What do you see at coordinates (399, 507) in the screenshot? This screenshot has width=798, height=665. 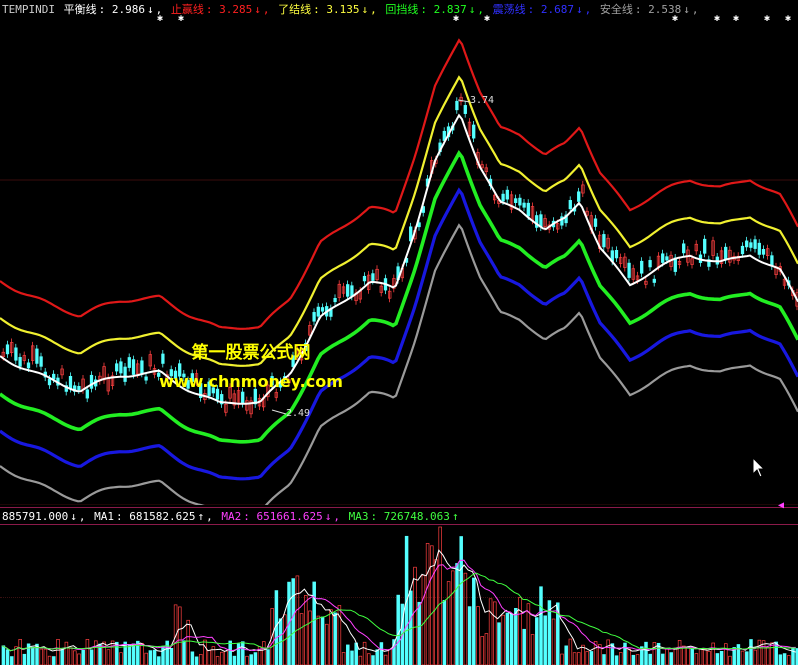 I see `panel-separator` at bounding box center [399, 507].